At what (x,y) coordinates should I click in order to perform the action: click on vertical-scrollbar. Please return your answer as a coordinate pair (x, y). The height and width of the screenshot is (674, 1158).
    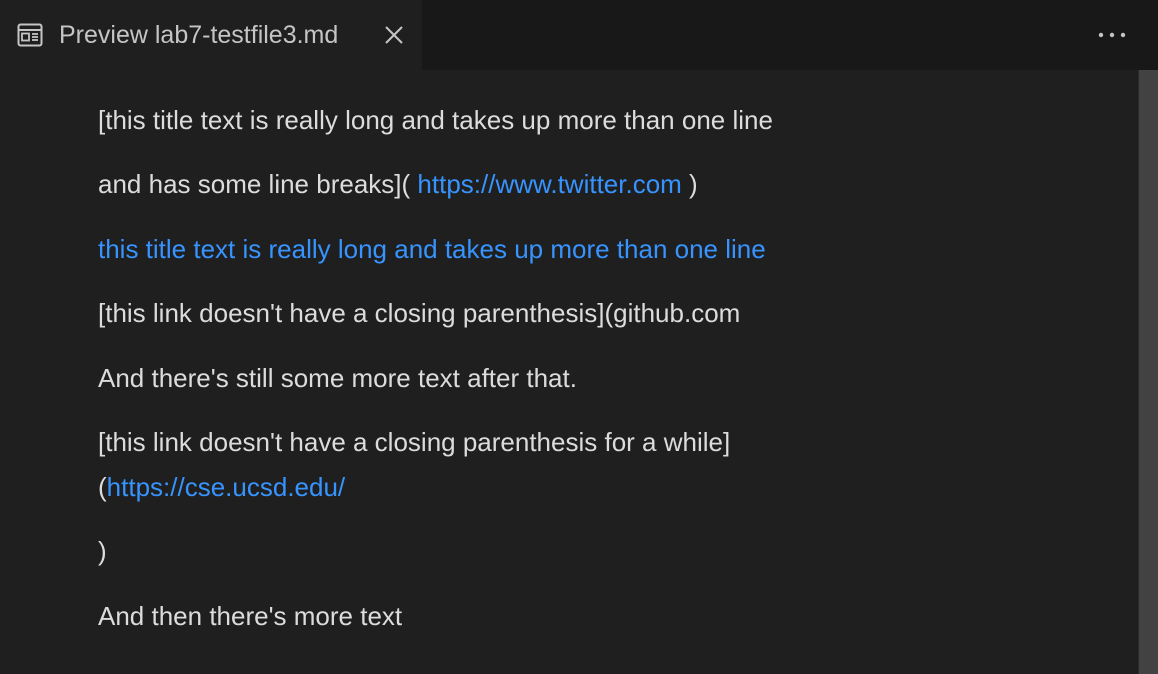
    Looking at the image, I should click on (1148, 372).